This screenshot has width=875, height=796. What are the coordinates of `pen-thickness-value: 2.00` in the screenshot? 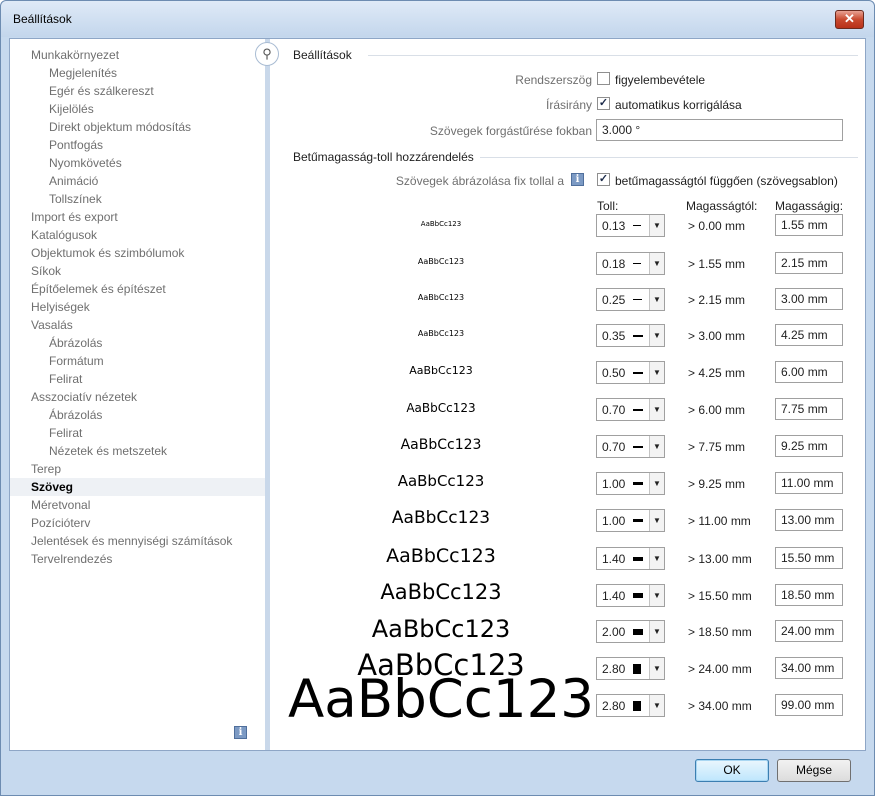 It's located at (614, 632).